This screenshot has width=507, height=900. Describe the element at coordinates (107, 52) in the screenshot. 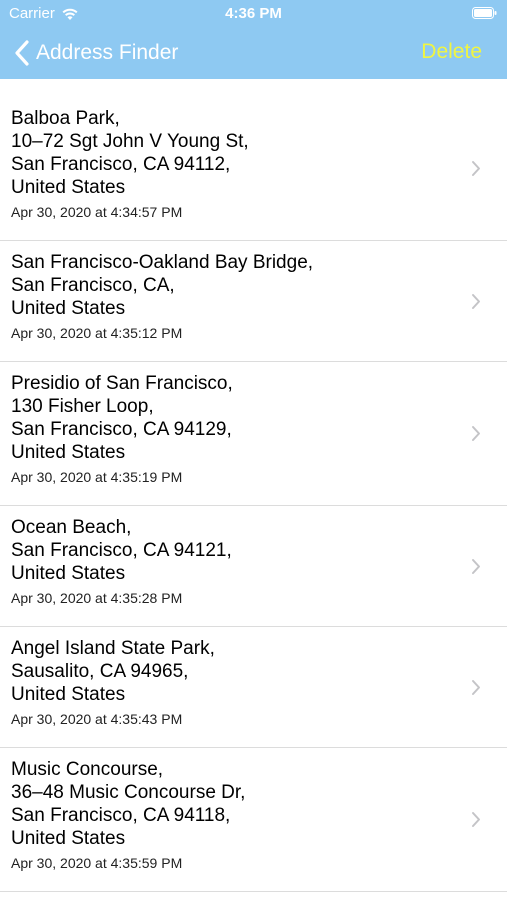

I see `back-button-label: Address Finder` at that location.